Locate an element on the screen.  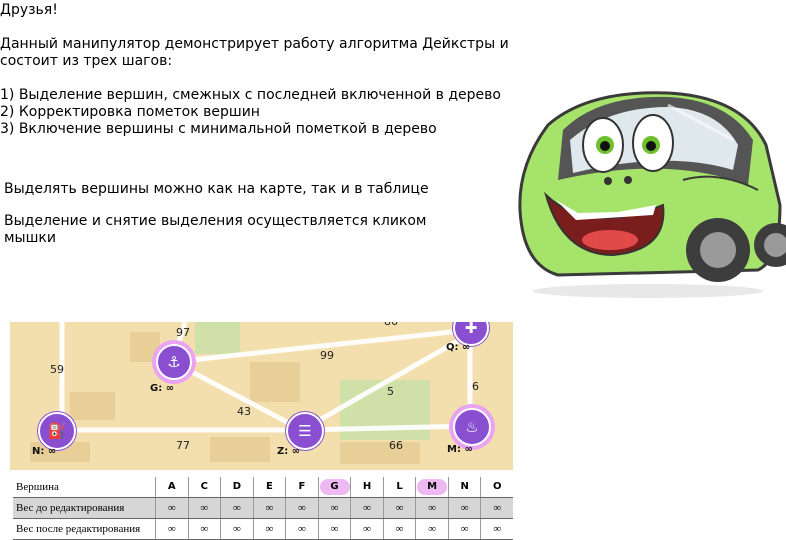
vertex-cell-c: C is located at coordinates (204, 487).